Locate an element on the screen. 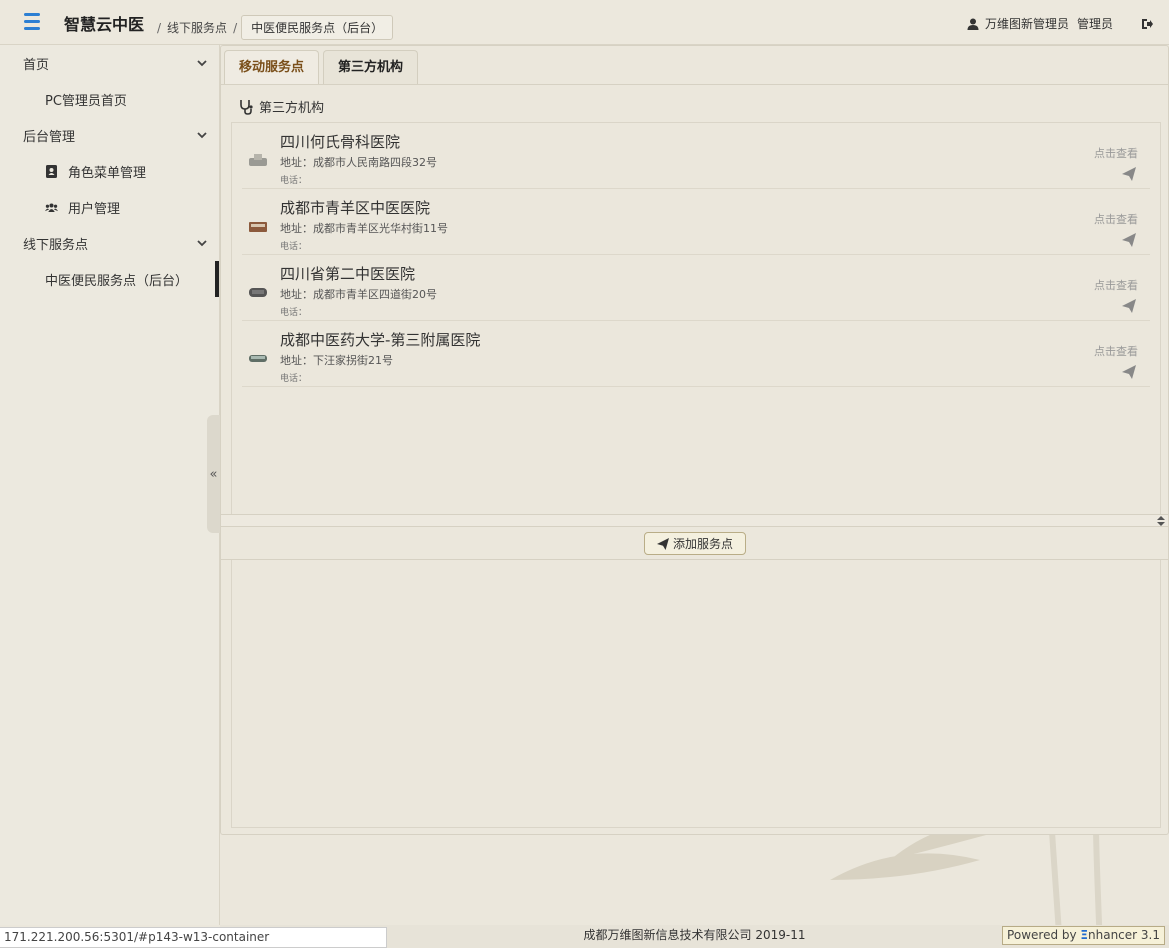  powered-by-badge: Powered by Ξnhancer 3.1 is located at coordinates (1083, 935).